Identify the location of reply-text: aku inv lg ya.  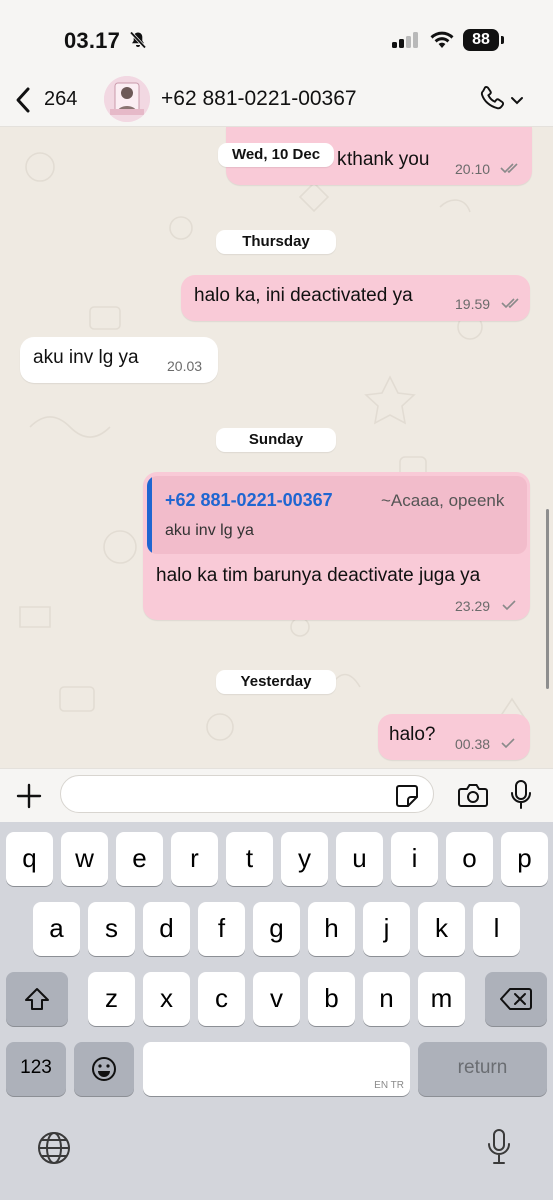
(209, 530).